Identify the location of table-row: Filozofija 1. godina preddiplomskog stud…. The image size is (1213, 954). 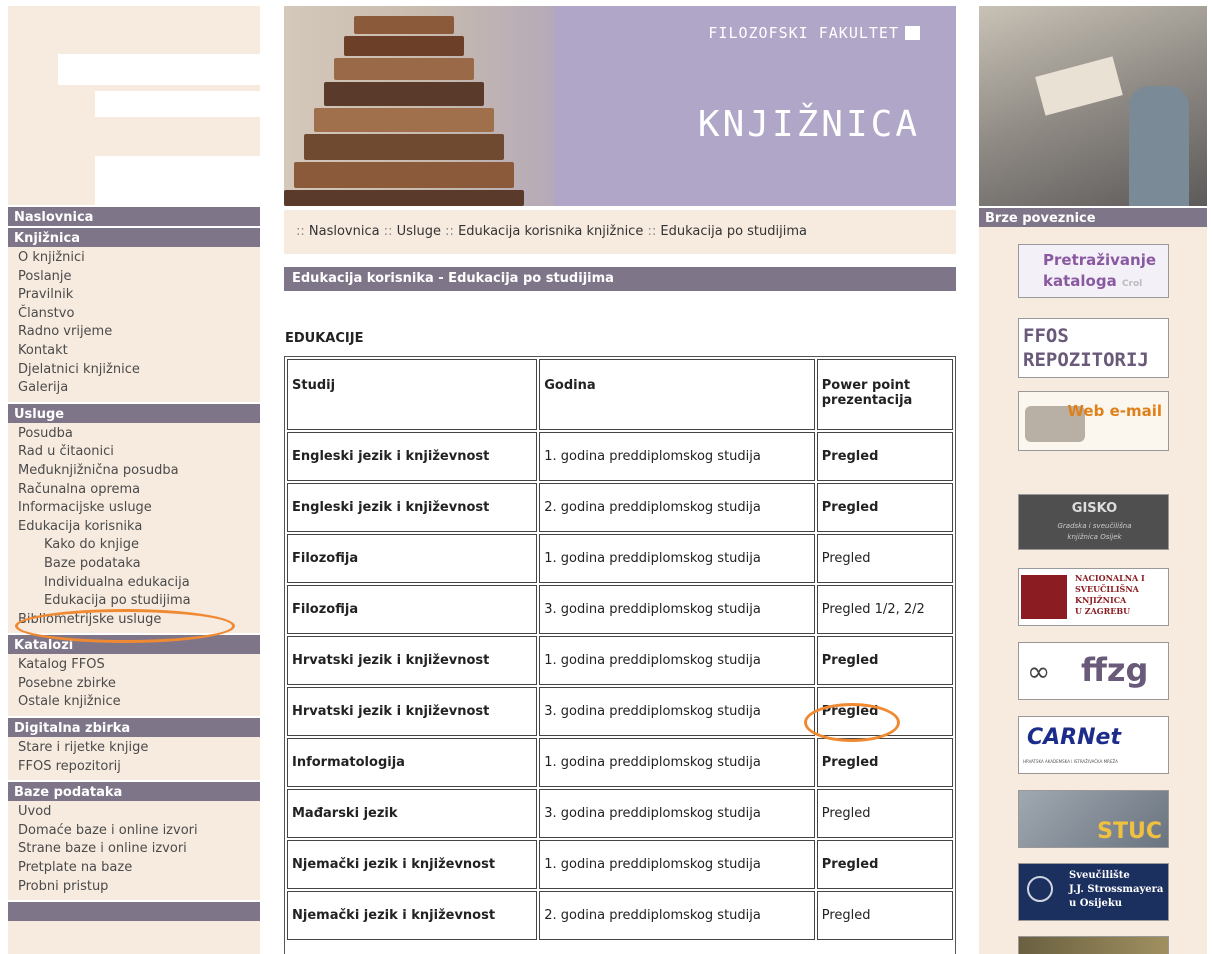
(620, 558).